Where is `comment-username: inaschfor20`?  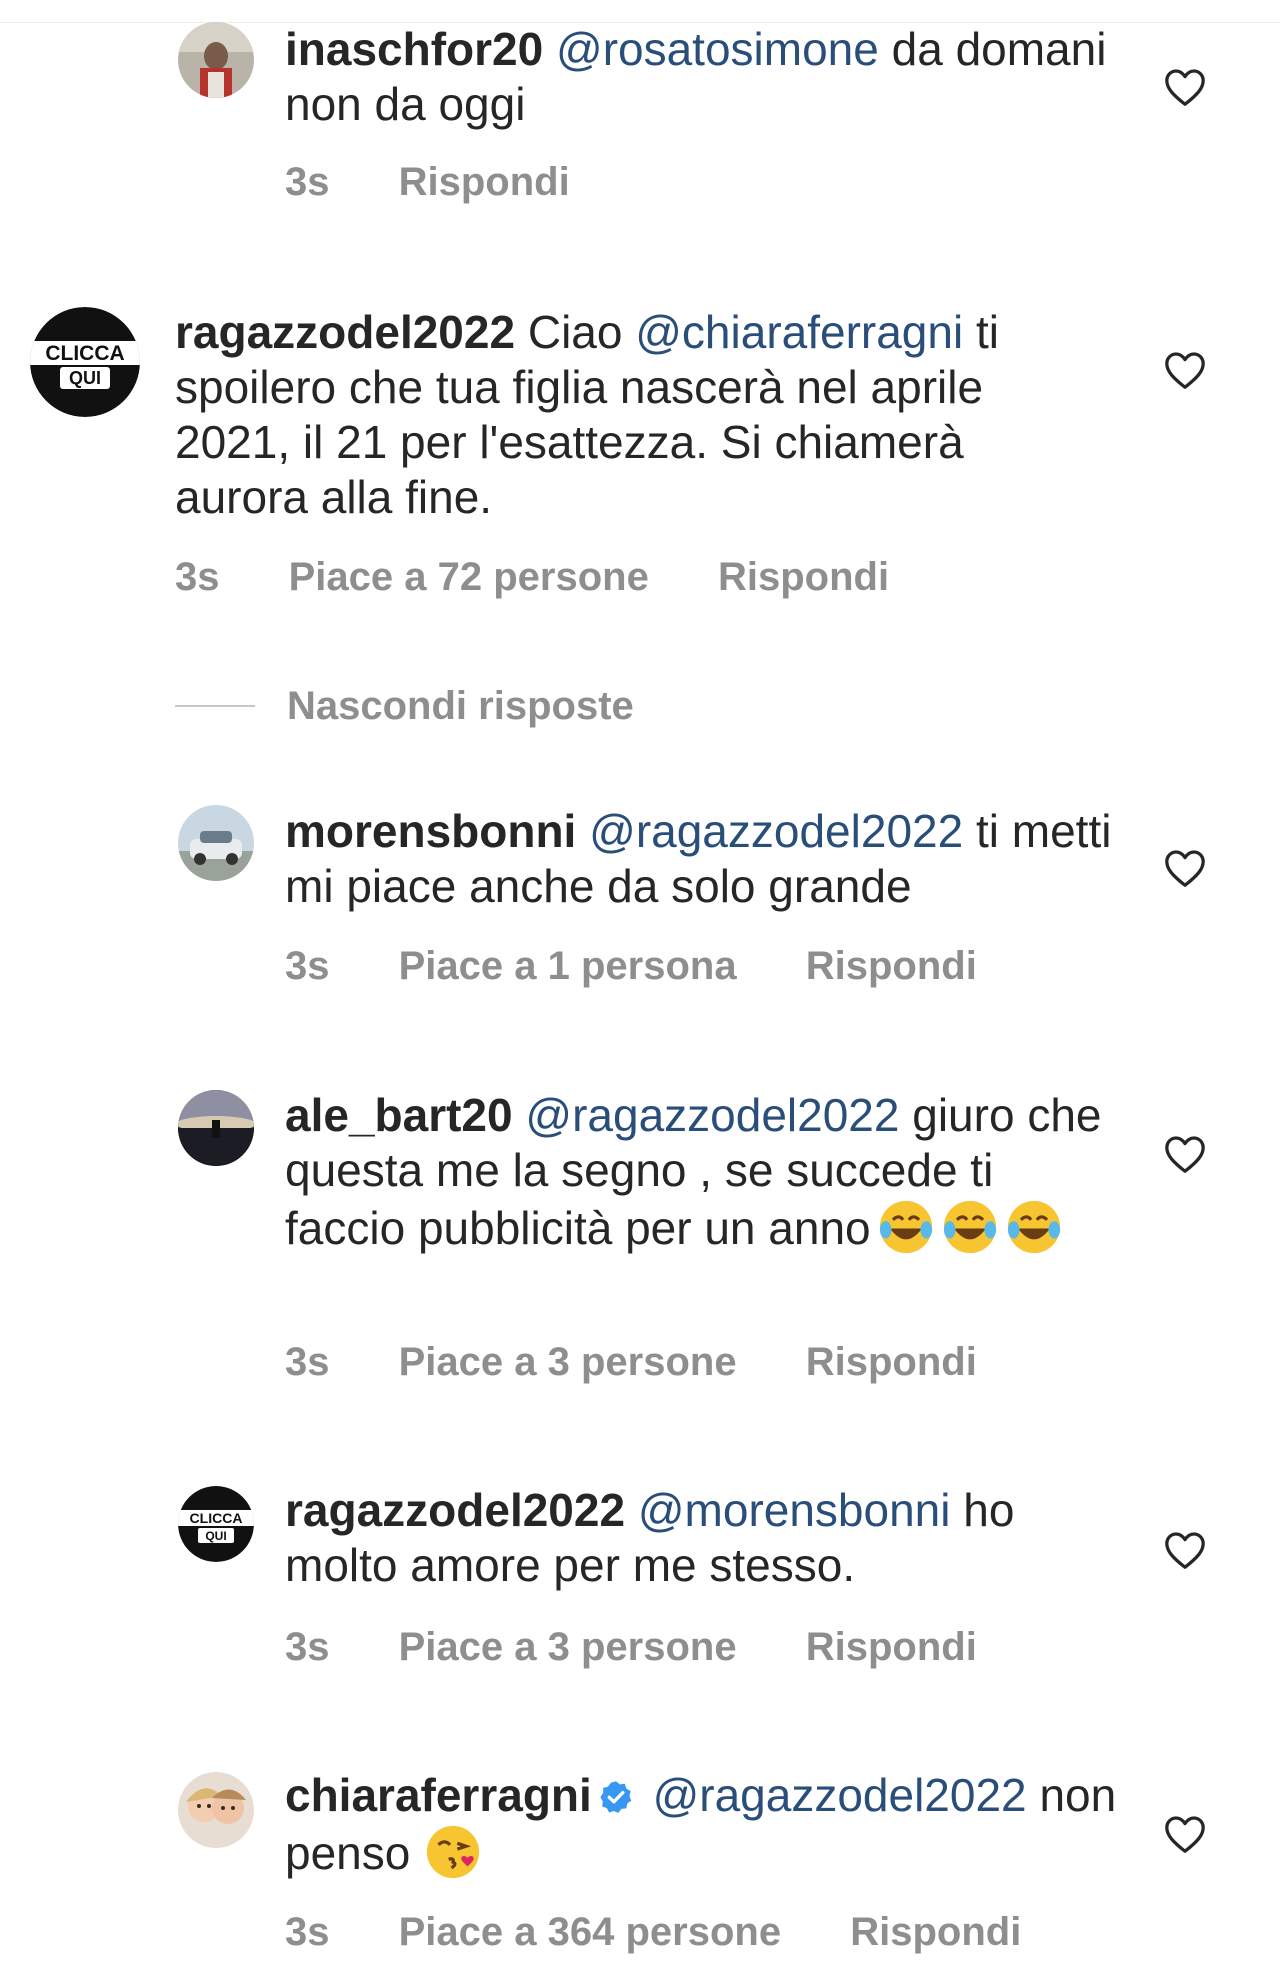 comment-username: inaschfor20 is located at coordinates (414, 49).